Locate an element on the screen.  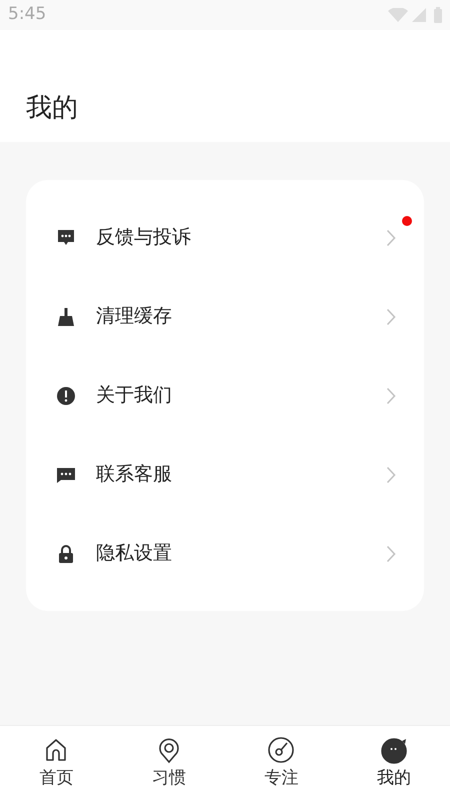
menu-label: 反馈与投诉 is located at coordinates (143, 237).